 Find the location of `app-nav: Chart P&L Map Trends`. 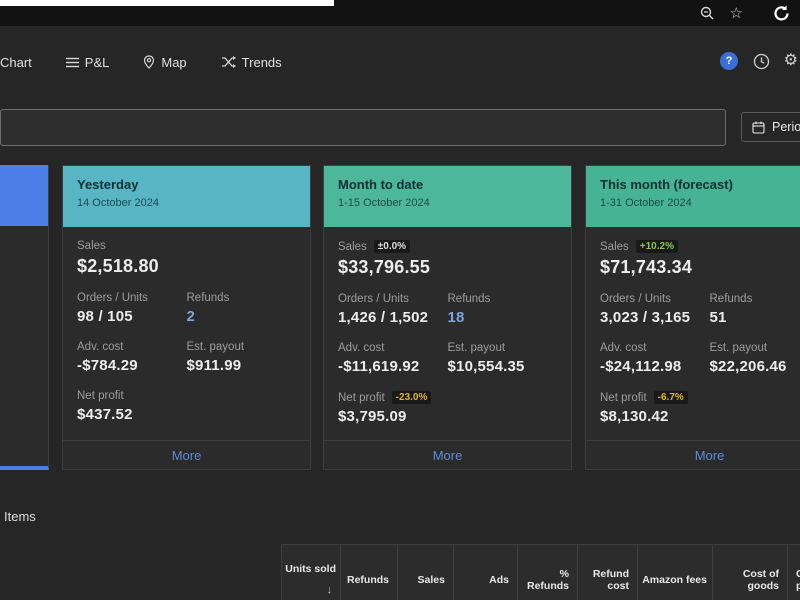

app-nav: Chart P&L Map Trends is located at coordinates (400, 62).